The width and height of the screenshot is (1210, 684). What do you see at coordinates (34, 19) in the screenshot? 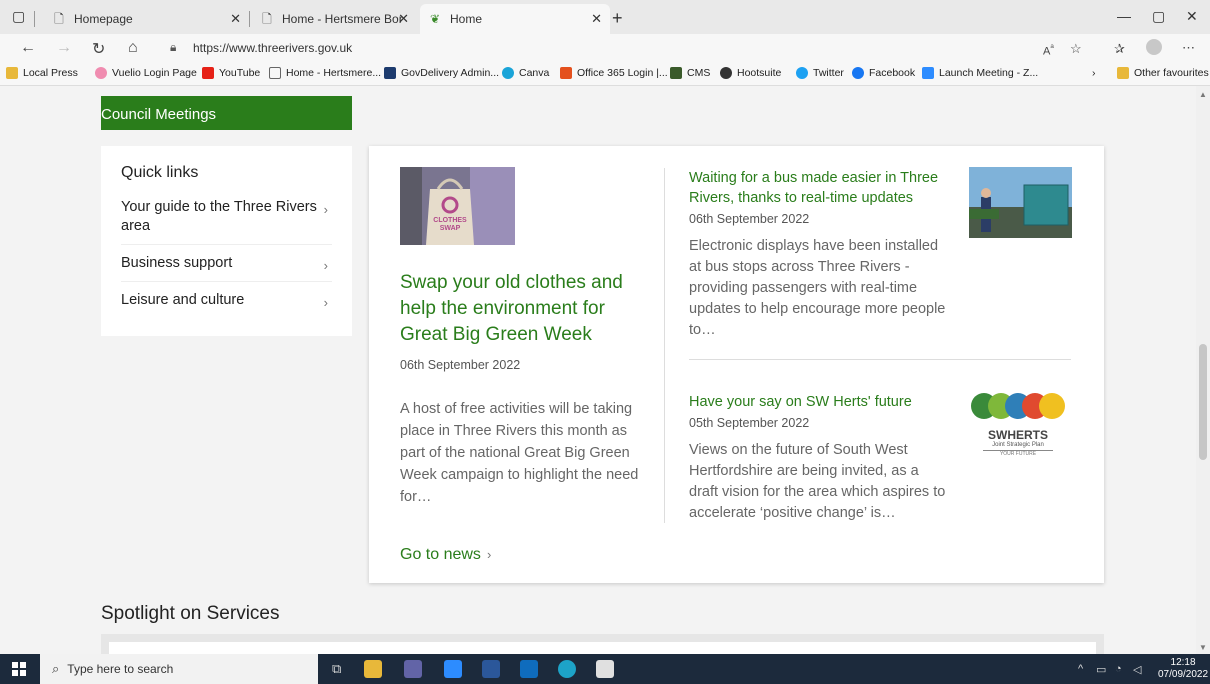
I see `divider` at bounding box center [34, 19].